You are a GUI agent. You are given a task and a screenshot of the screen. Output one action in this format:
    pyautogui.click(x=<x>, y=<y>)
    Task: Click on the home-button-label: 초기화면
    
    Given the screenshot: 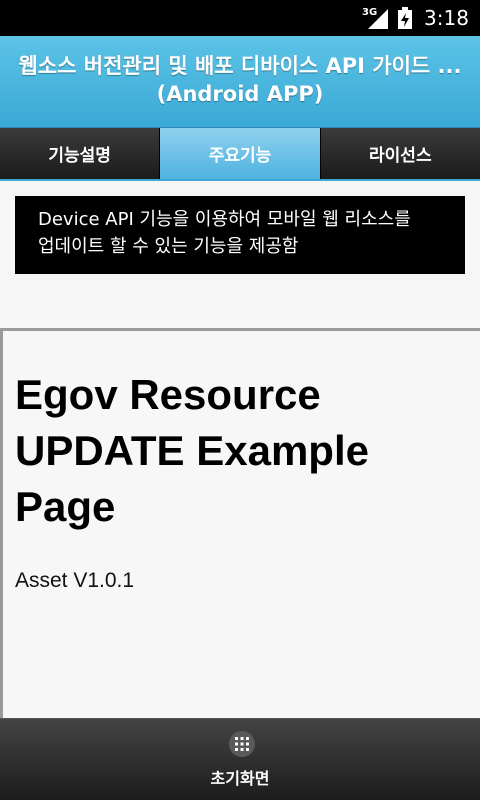 What is the action you would take?
    pyautogui.click(x=240, y=777)
    